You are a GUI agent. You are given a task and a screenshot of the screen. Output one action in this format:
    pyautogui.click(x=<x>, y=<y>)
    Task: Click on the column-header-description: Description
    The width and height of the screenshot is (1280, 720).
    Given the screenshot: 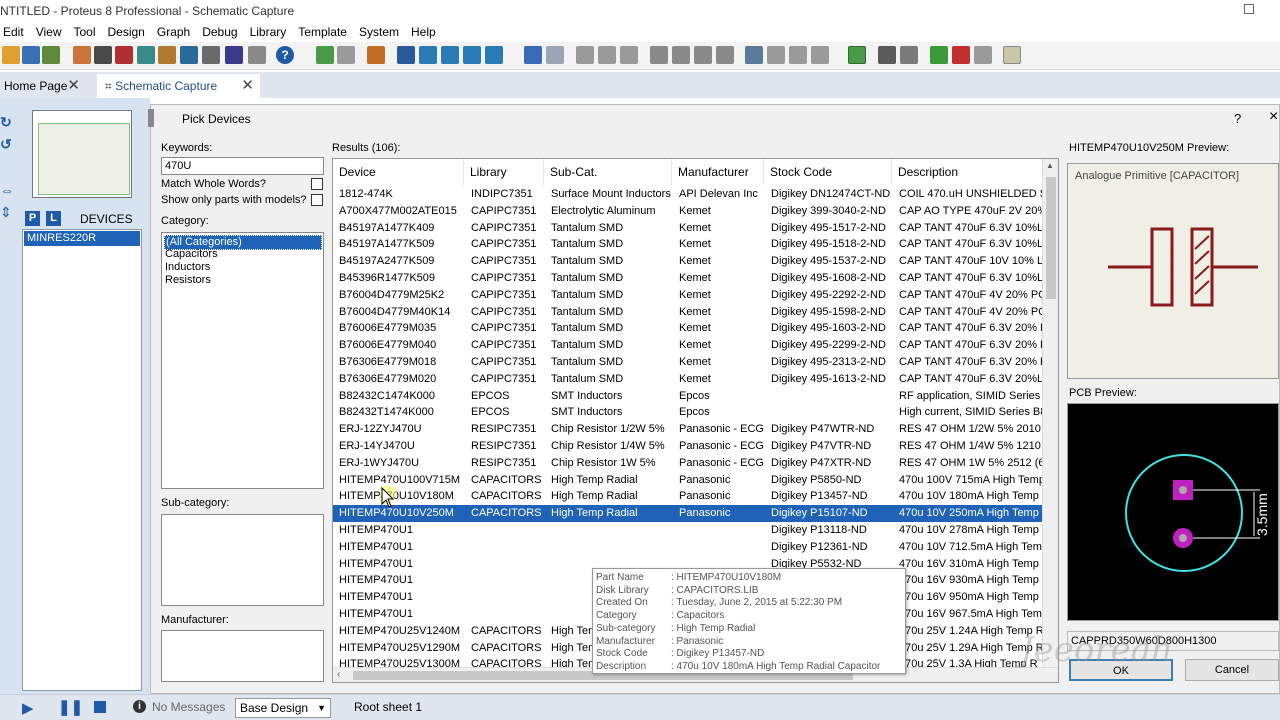 What is the action you would take?
    pyautogui.click(x=968, y=172)
    